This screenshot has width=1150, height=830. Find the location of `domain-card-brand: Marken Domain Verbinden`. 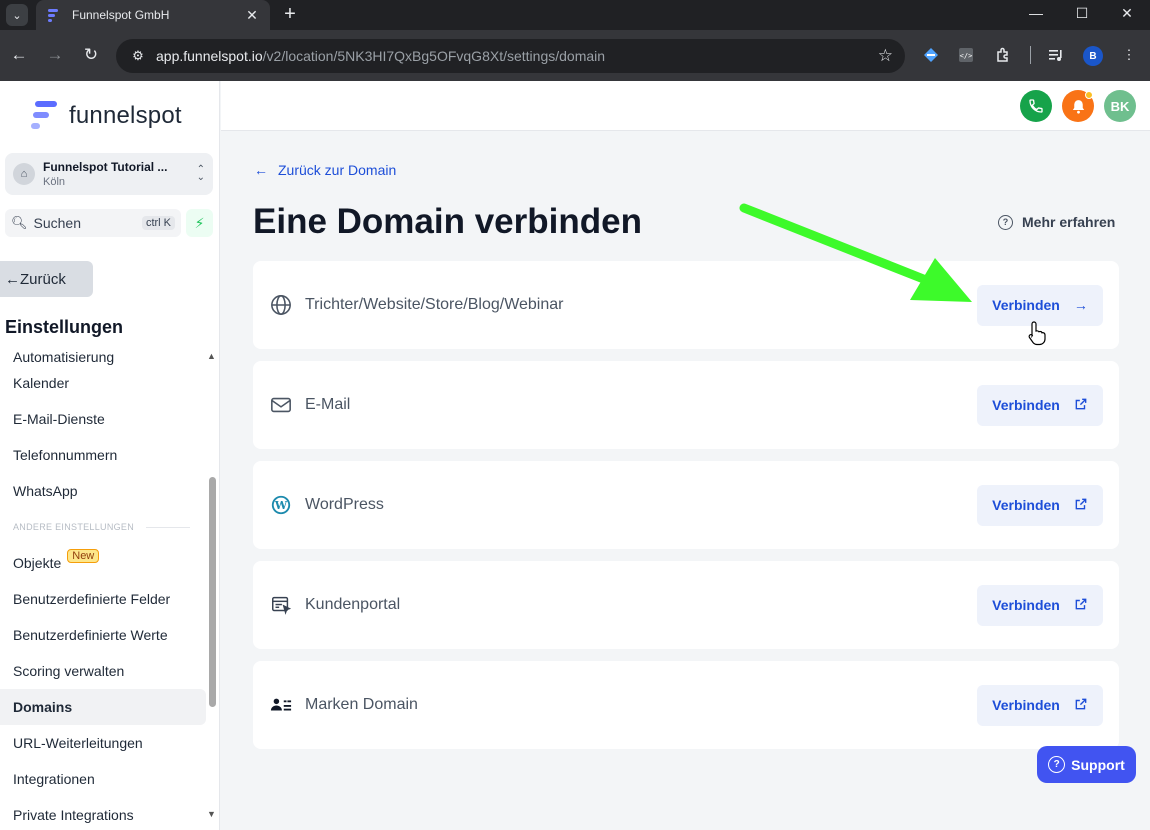

domain-card-brand: Marken Domain Verbinden is located at coordinates (686, 705).